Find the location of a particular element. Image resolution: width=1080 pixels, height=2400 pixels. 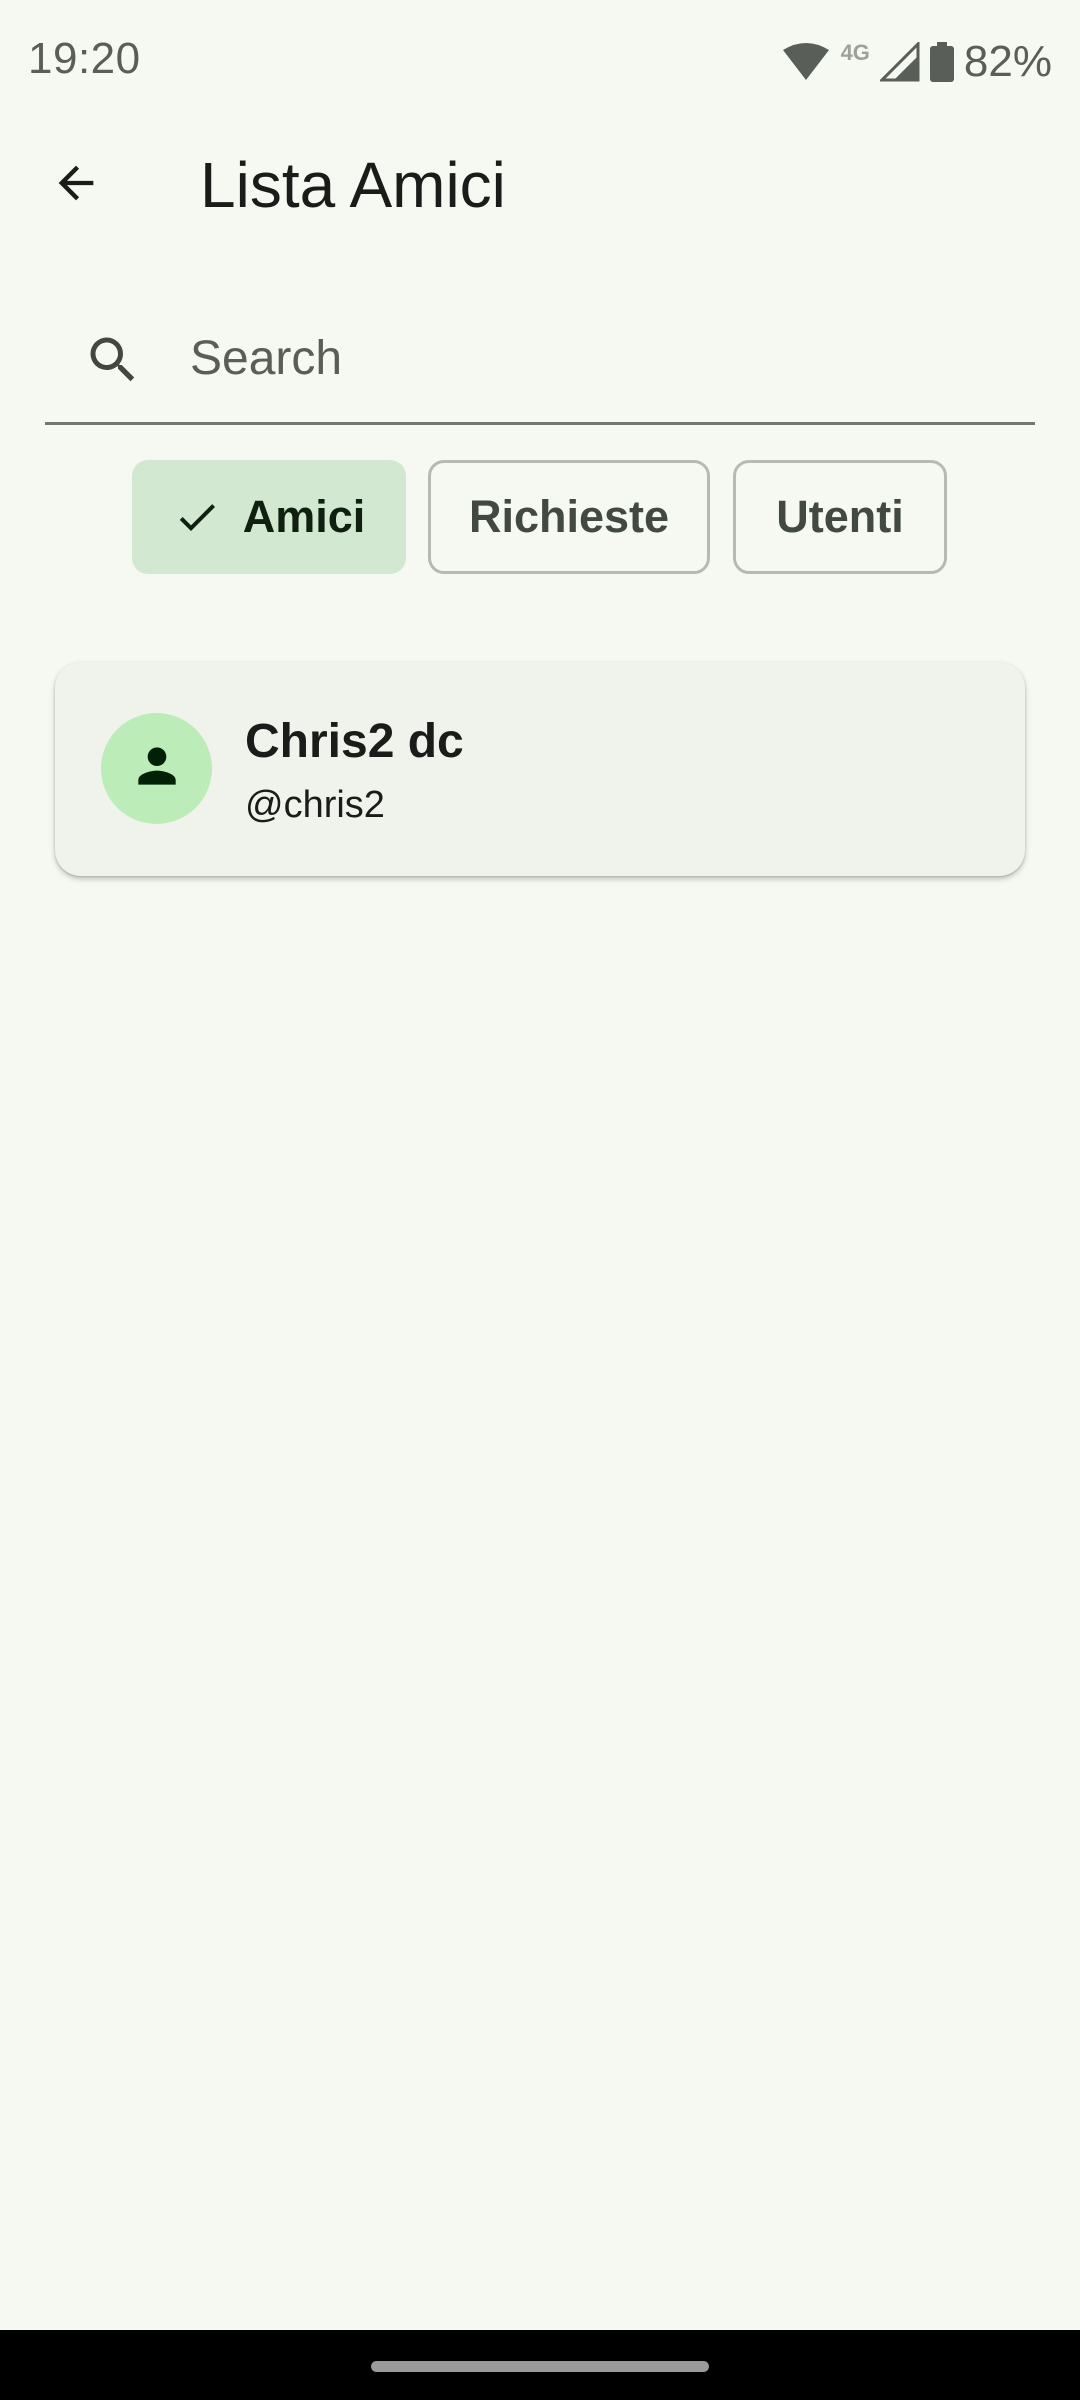

friend-username: @chris2 is located at coordinates (315, 805).